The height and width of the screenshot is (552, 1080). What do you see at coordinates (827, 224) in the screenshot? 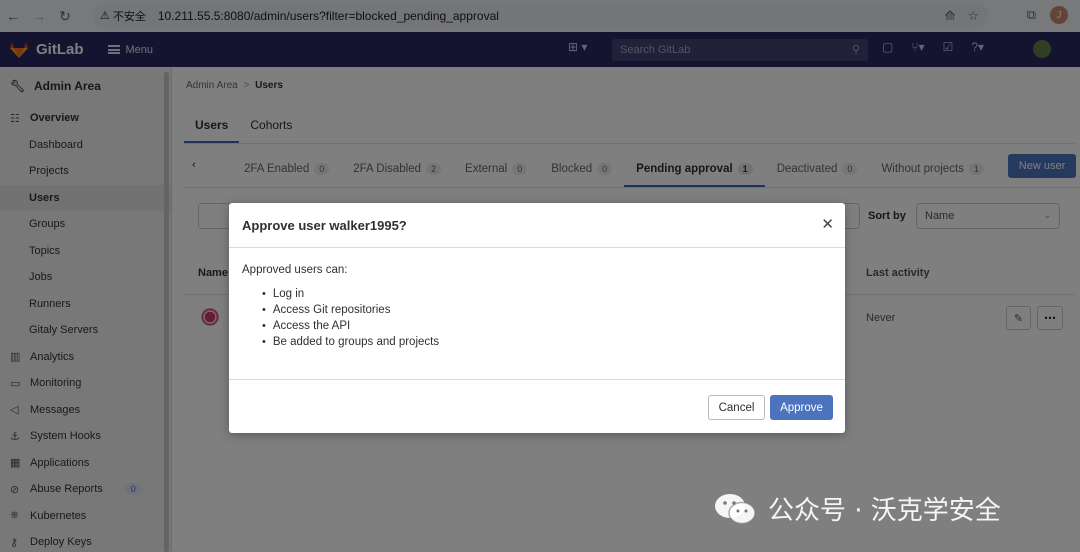
I see `close-icon: ✕` at bounding box center [827, 224].